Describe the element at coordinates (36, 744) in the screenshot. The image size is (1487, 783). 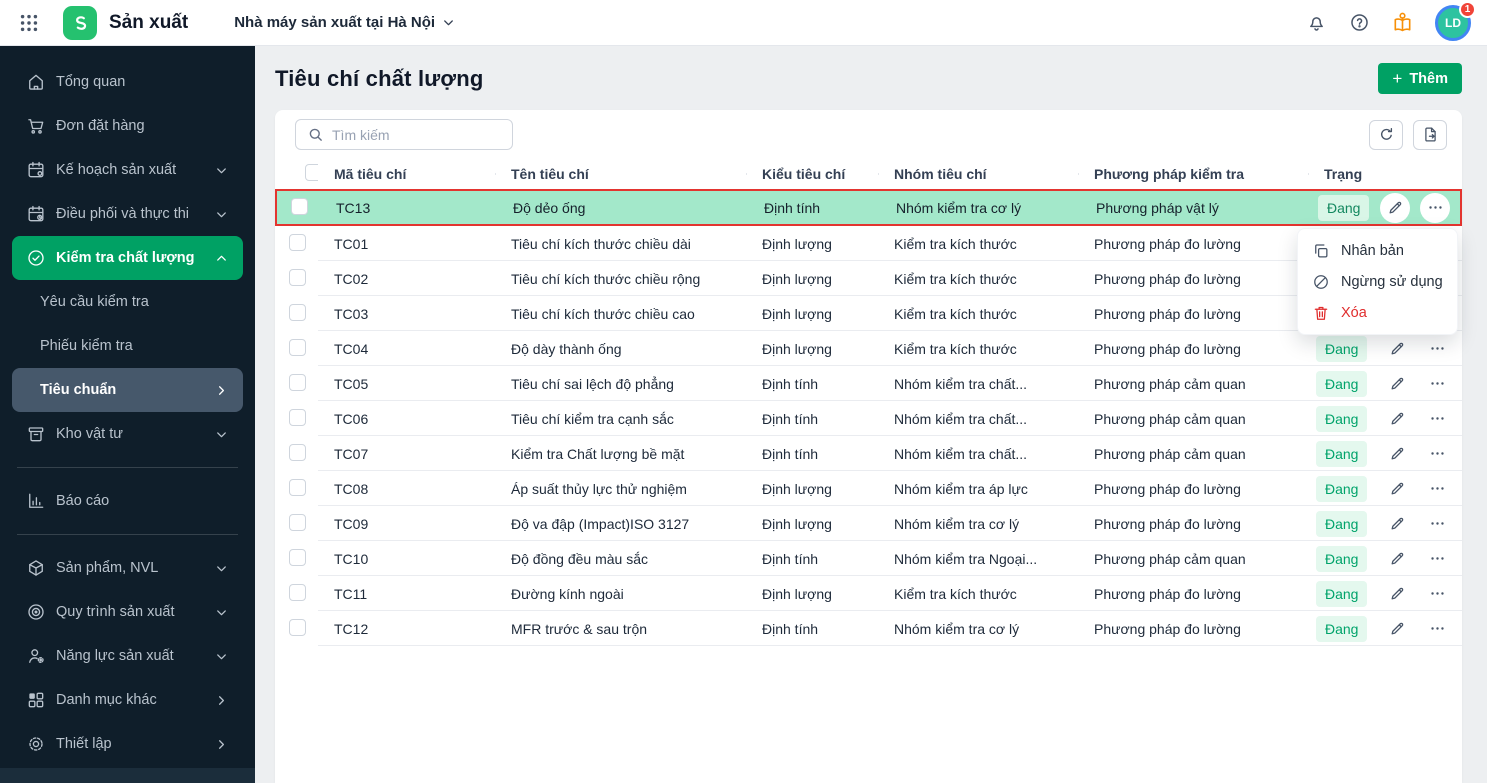
I see `gear-icon` at that location.